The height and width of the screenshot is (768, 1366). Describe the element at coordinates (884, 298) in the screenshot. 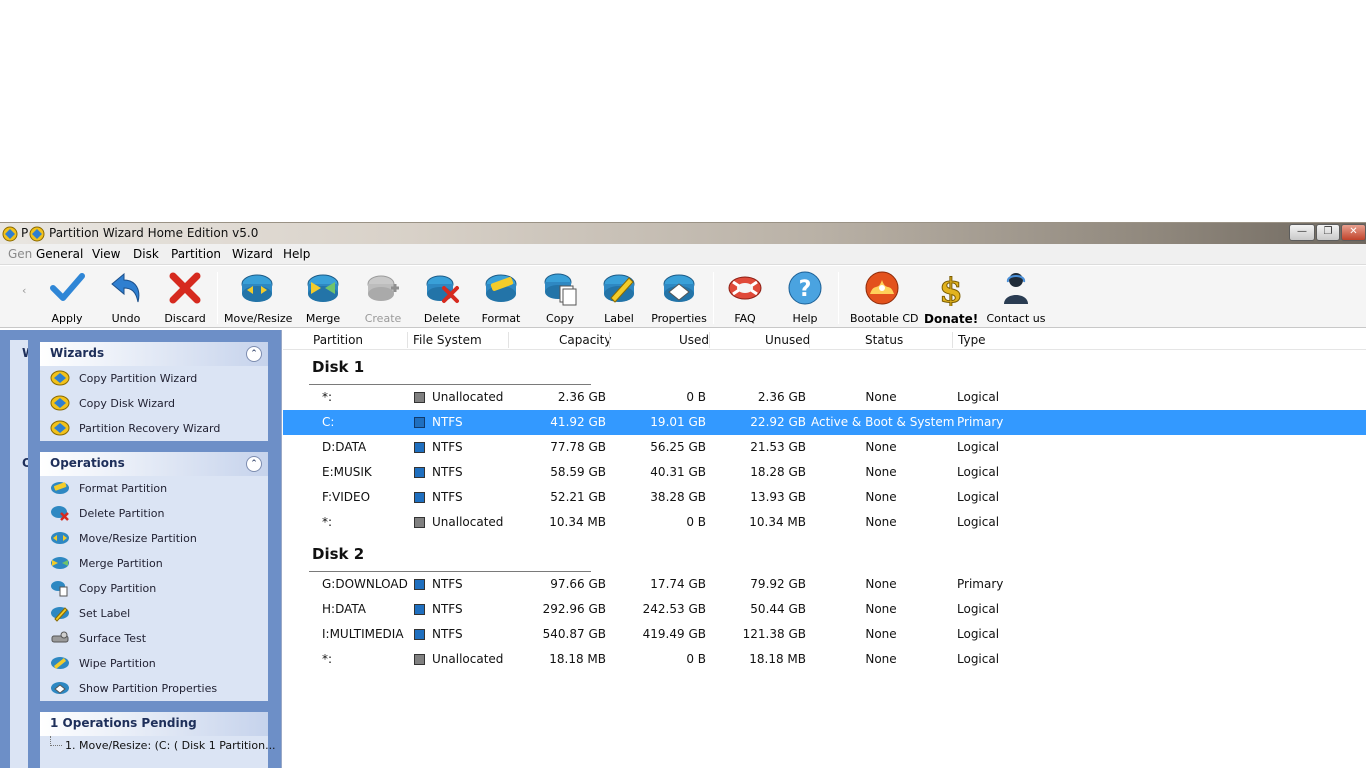

I see `bootable-cd-button: Bootable CD` at that location.